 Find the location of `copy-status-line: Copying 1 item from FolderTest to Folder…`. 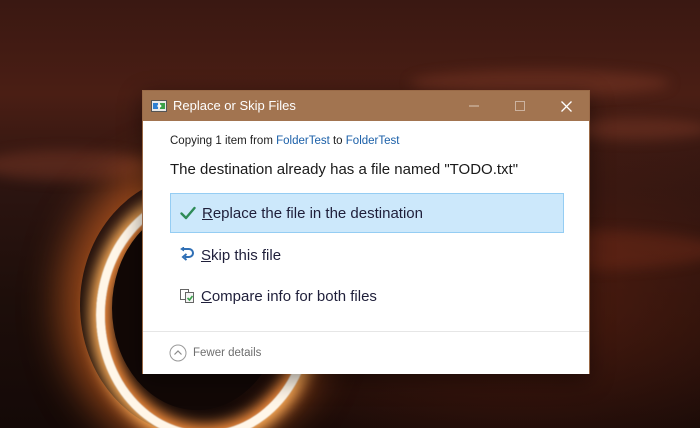

copy-status-line: Copying 1 item from FolderTest to Folder… is located at coordinates (284, 141).